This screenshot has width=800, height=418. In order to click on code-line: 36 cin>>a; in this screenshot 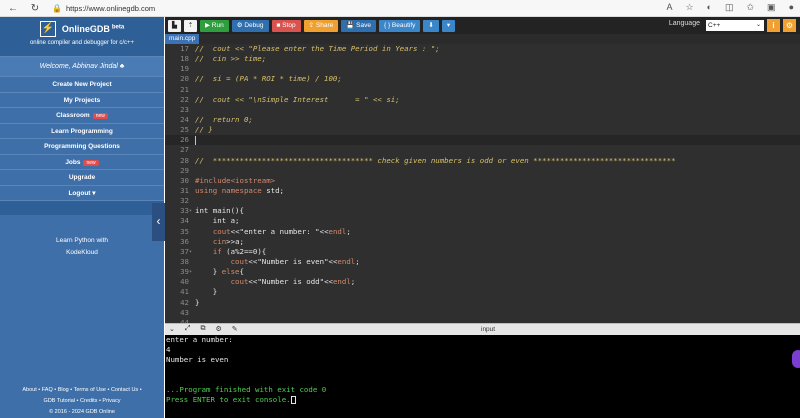, I will do `click(482, 242)`.